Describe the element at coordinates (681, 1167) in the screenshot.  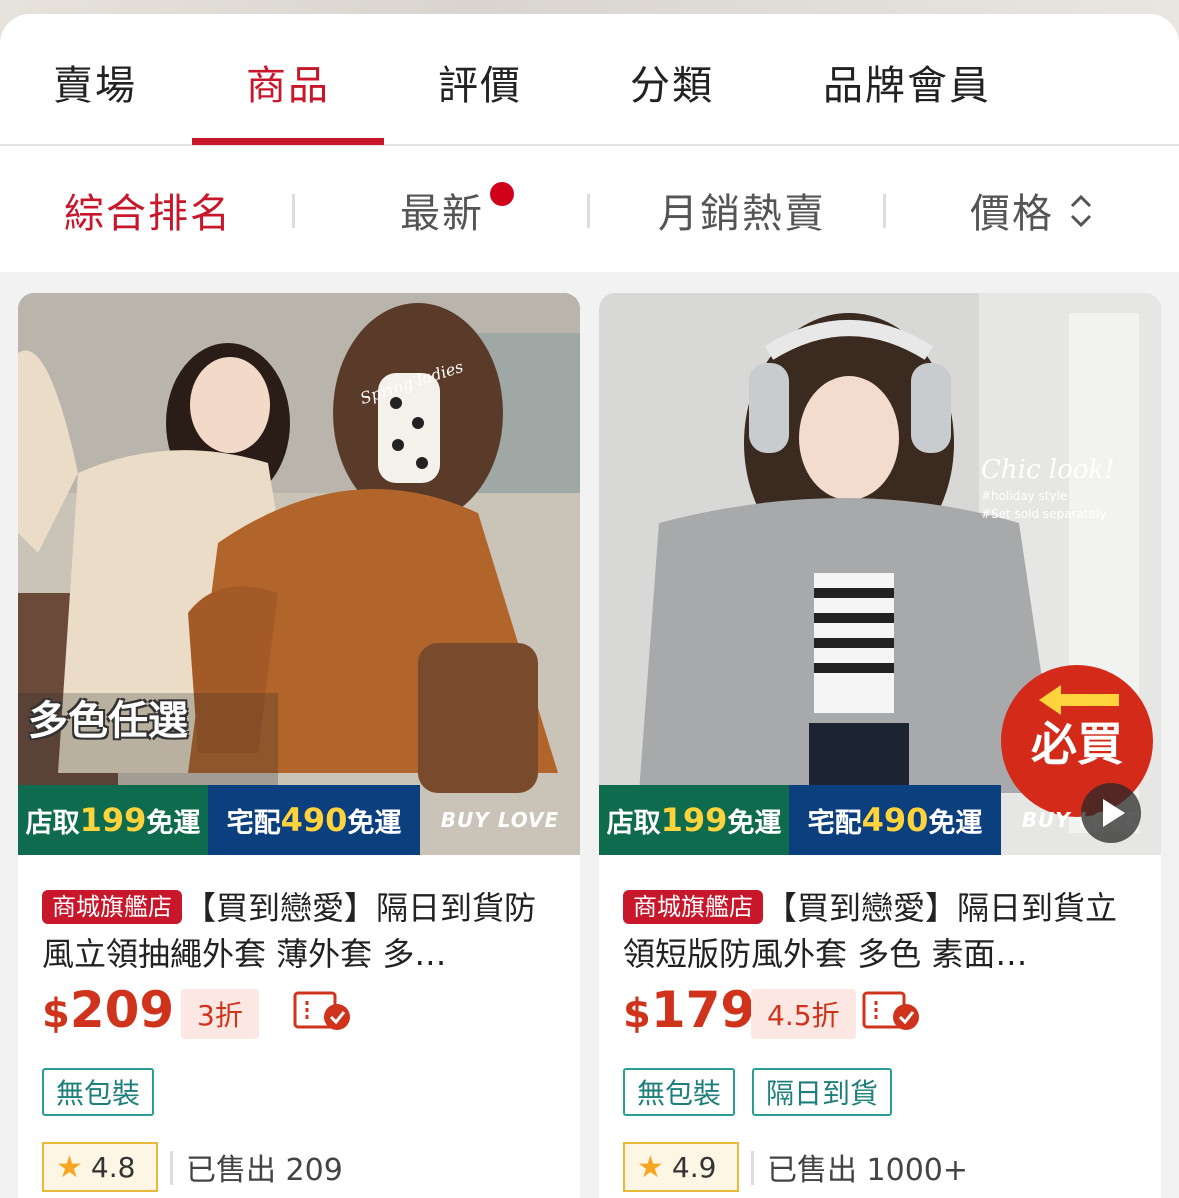
I see `rating-badge: ★ 4.9` at that location.